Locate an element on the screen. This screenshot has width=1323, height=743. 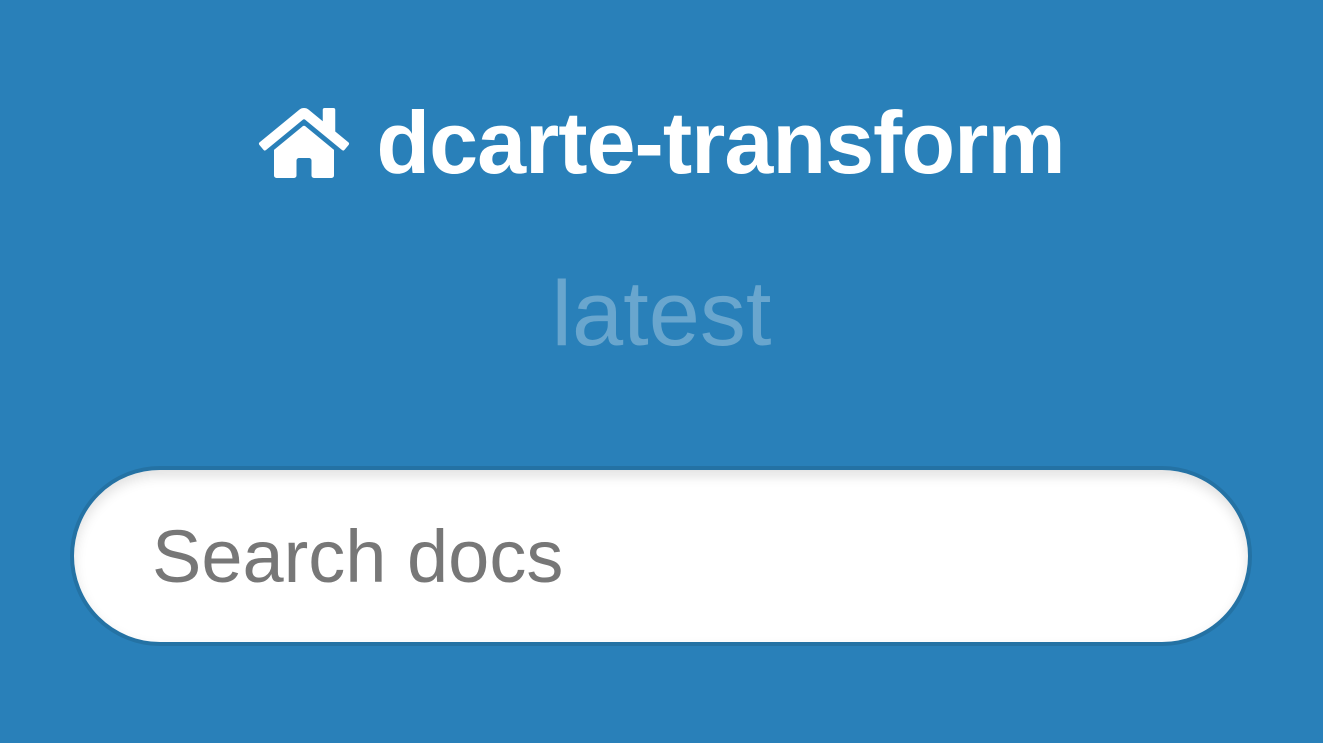
project-name: dcarte-transform is located at coordinates (720, 142).